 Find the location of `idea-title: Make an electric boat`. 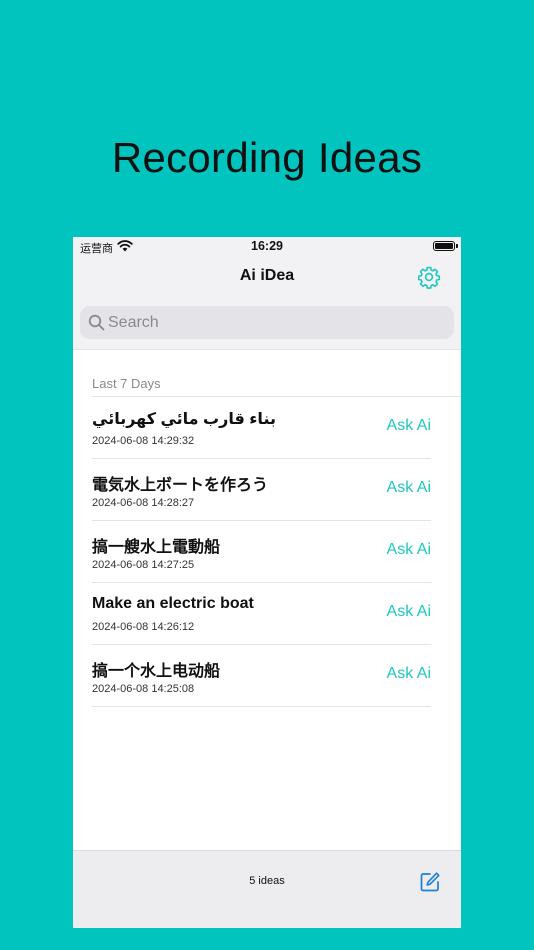

idea-title: Make an electric boat is located at coordinates (173, 603).